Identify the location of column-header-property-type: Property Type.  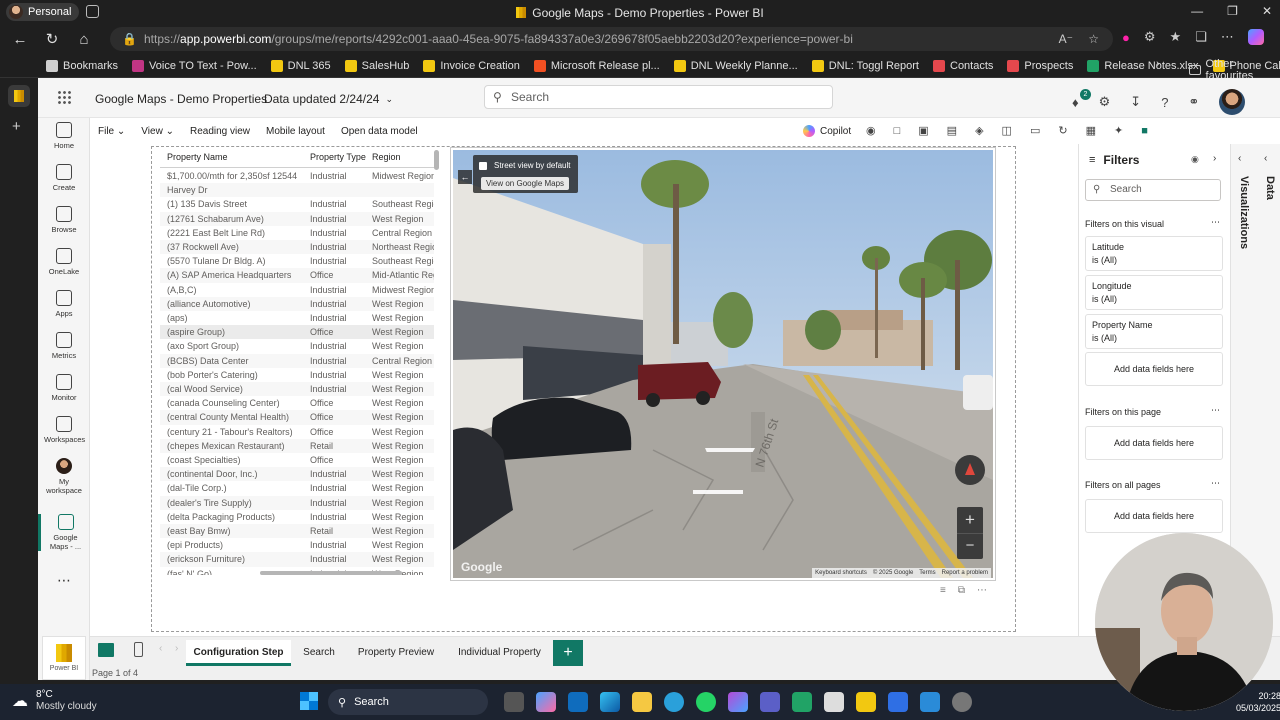
(338, 157).